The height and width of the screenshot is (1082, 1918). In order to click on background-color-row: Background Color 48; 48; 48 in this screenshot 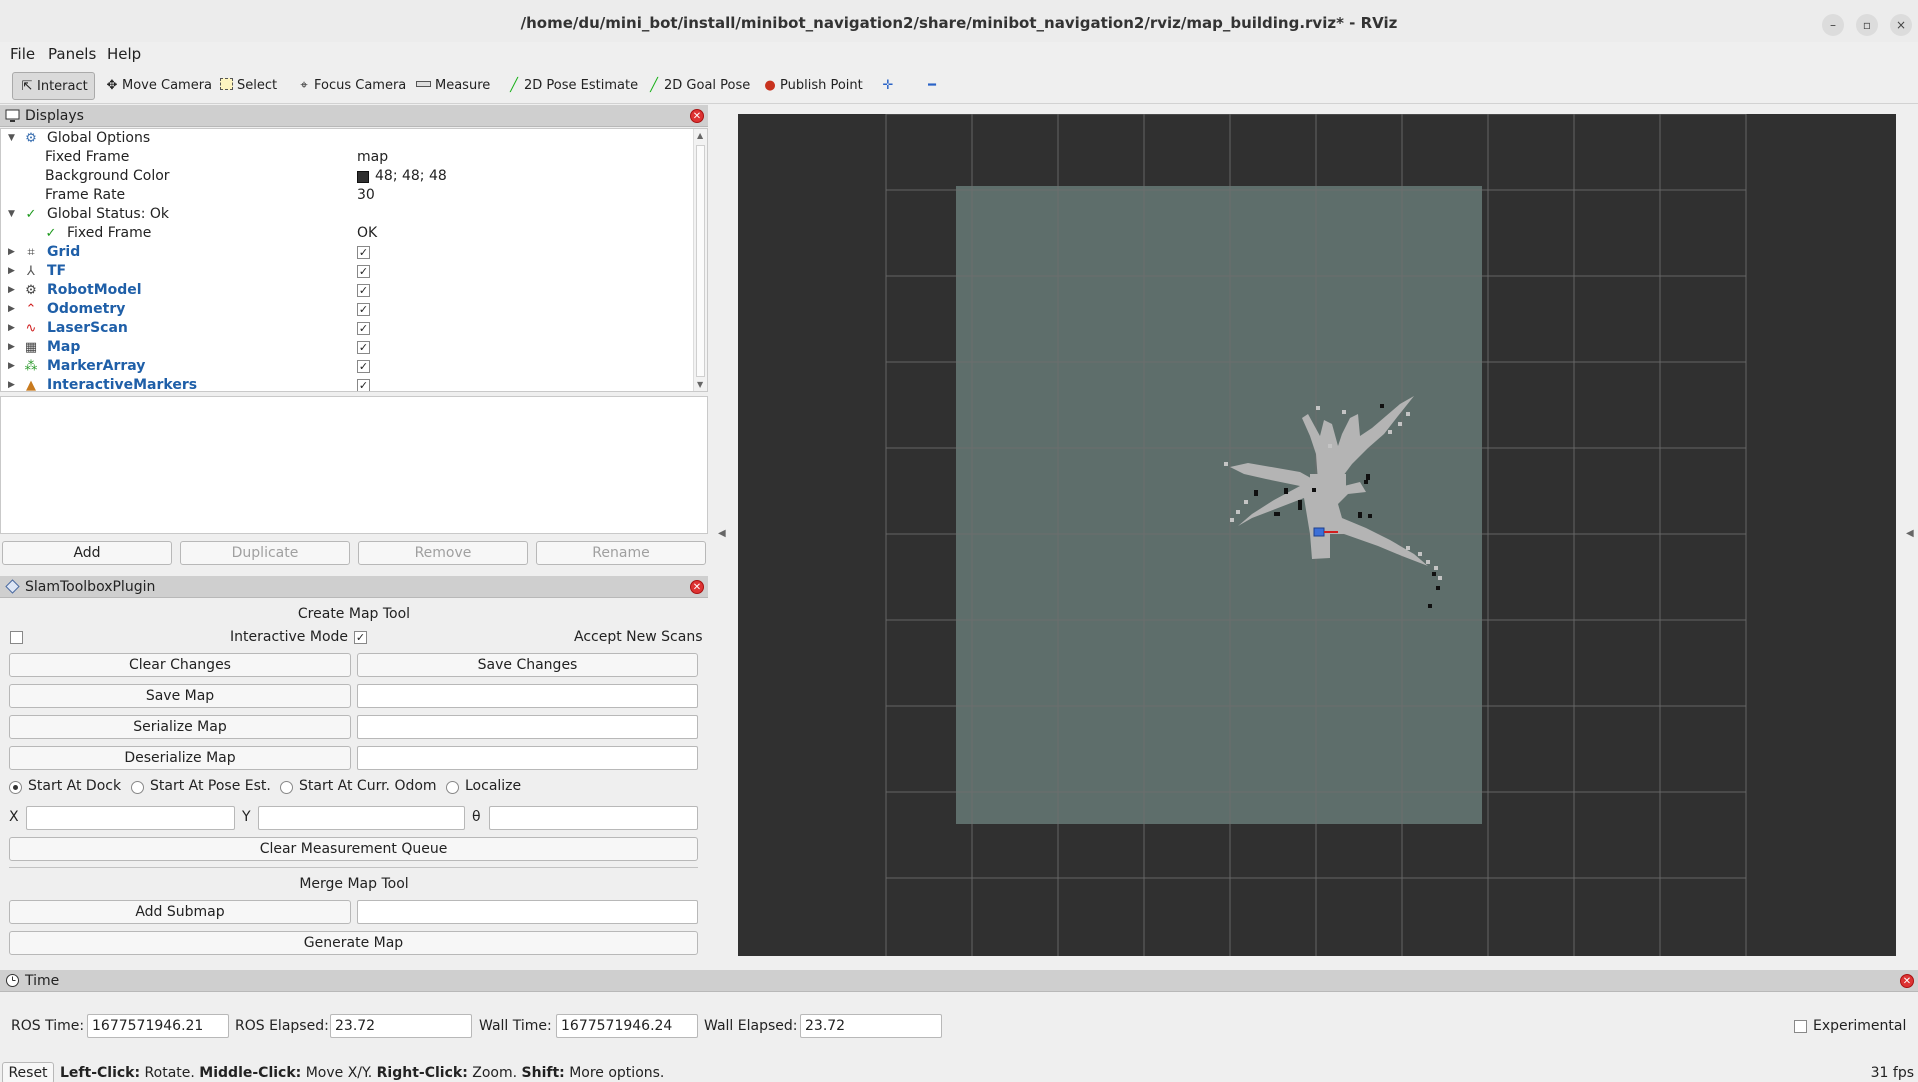, I will do `click(346, 176)`.